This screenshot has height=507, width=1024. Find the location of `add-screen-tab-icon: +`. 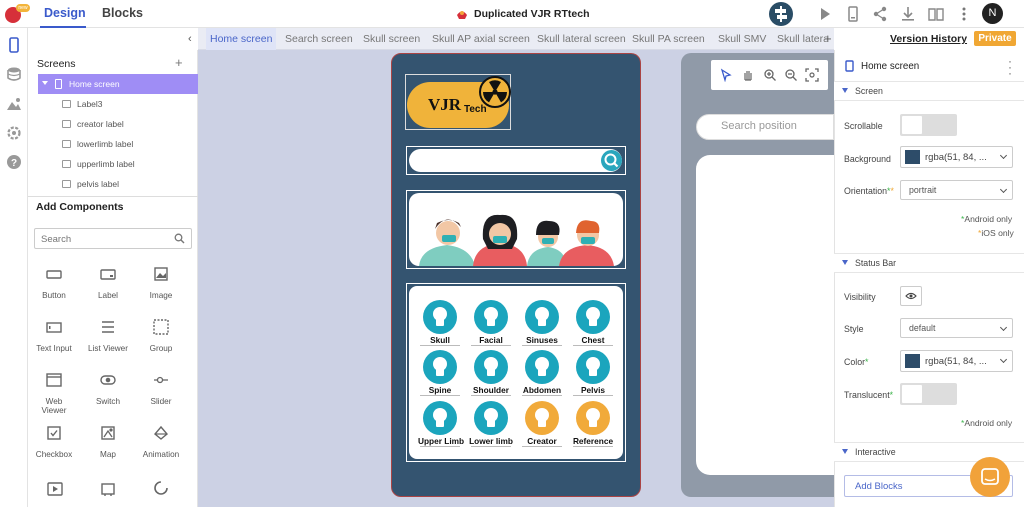

add-screen-tab-icon: + is located at coordinates (828, 38).